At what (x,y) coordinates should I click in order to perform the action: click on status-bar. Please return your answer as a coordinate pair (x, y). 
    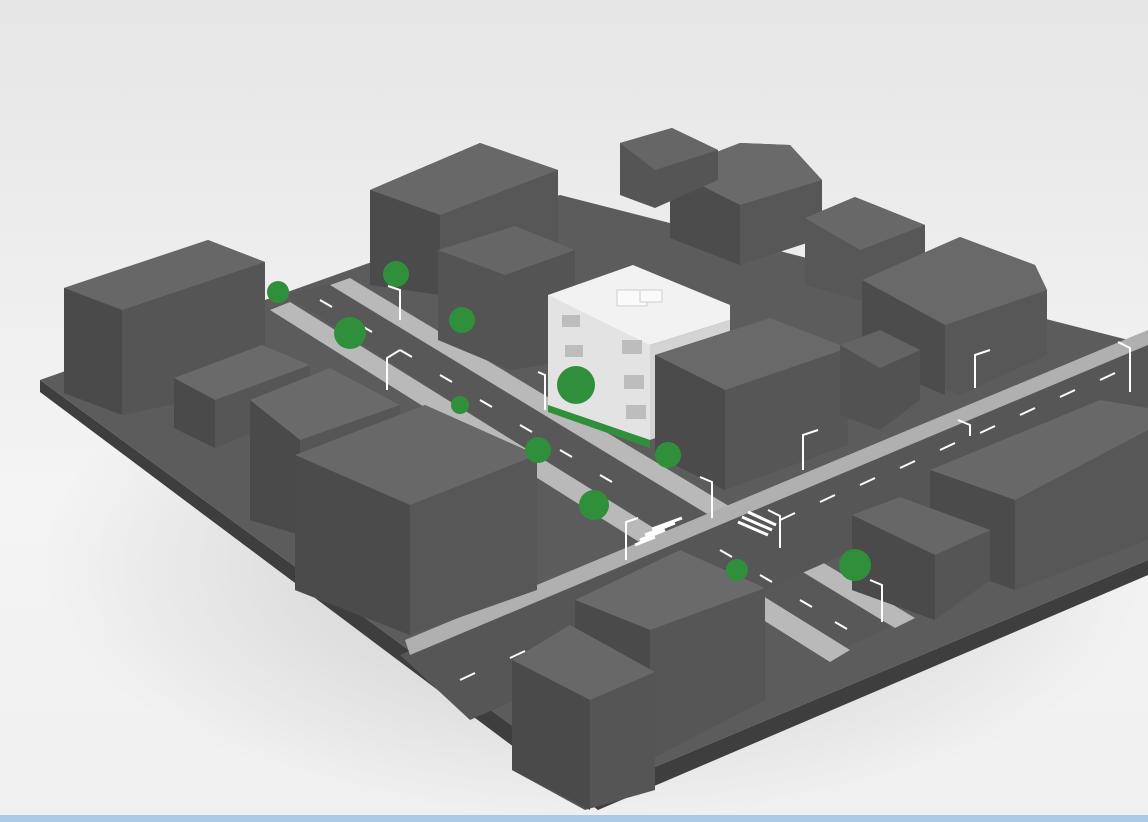
    Looking at the image, I should click on (574, 818).